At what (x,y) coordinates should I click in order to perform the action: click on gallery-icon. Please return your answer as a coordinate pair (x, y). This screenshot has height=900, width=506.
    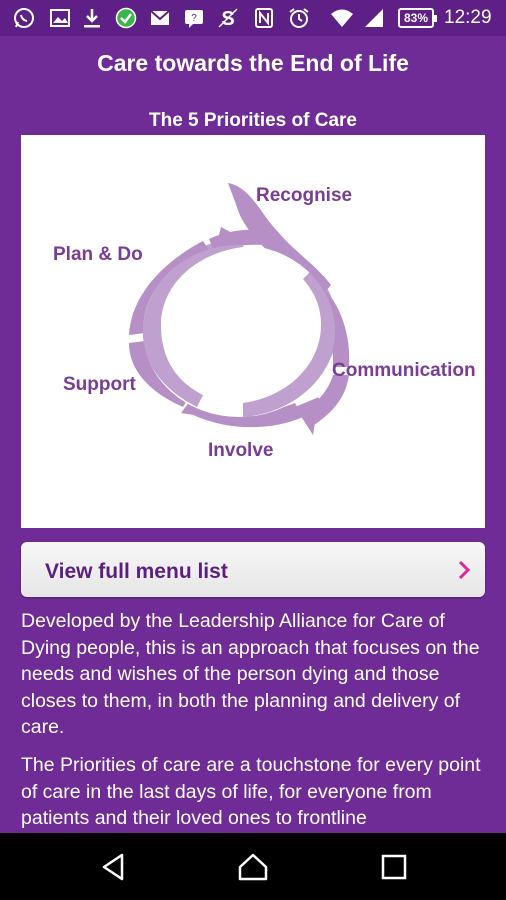
    Looking at the image, I should click on (60, 18).